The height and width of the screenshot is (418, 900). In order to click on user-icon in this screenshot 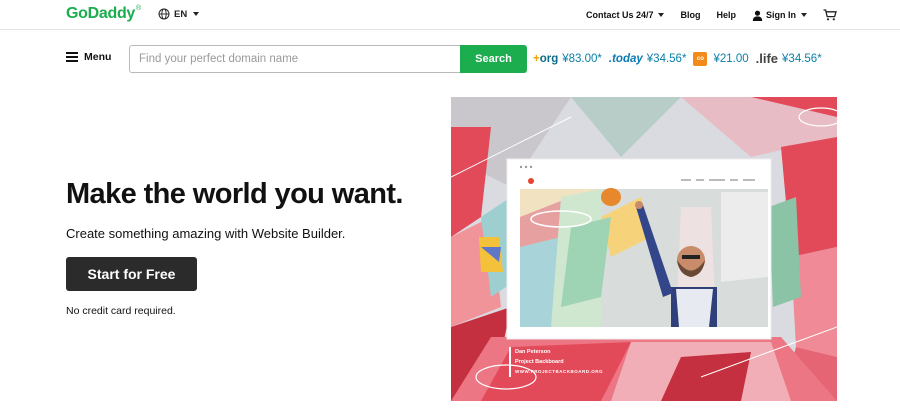, I will do `click(757, 15)`.